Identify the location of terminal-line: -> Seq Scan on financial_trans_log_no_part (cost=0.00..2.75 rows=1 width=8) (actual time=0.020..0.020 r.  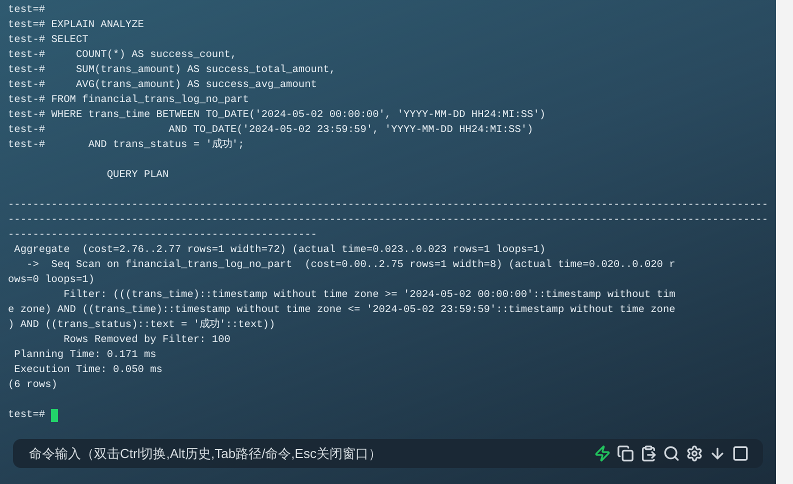
(351, 265).